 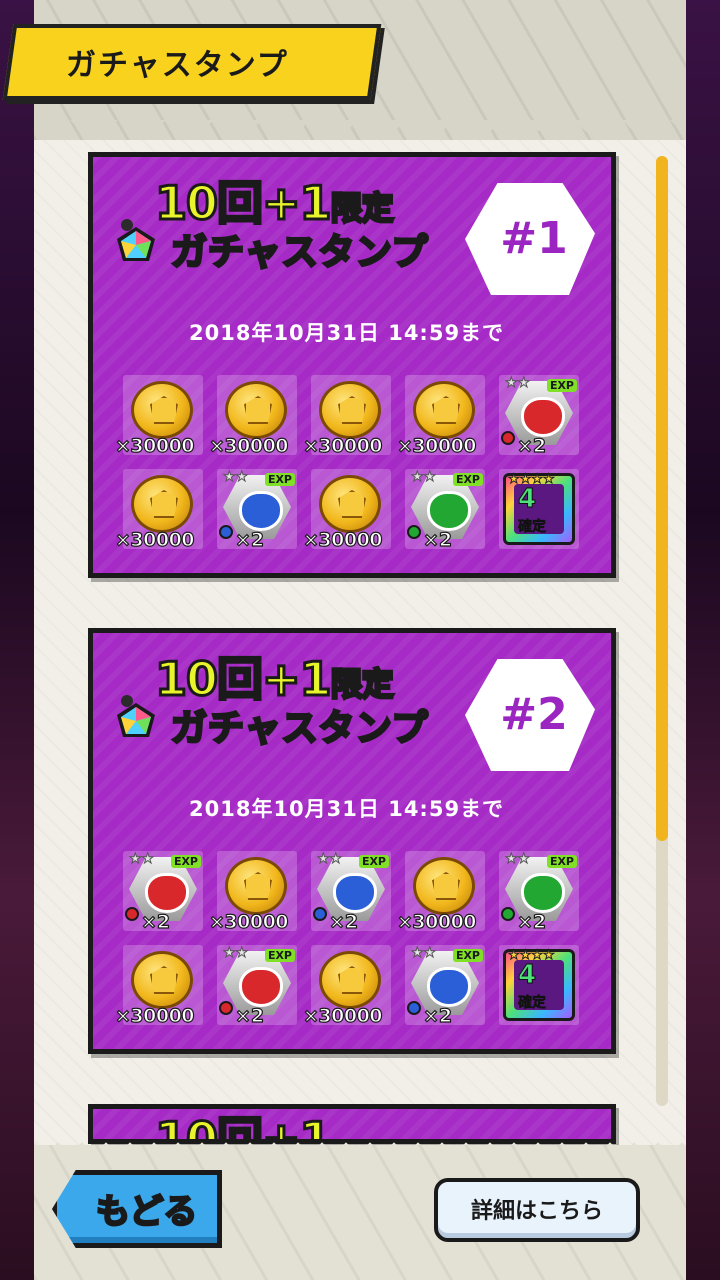 What do you see at coordinates (662, 498) in the screenshot?
I see `scroll-thumb` at bounding box center [662, 498].